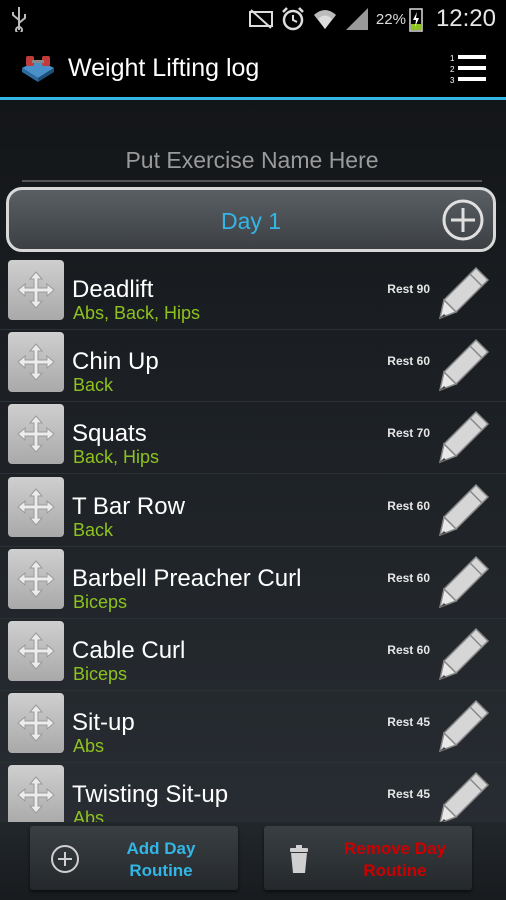 Image resolution: width=506 pixels, height=900 pixels. I want to click on battery-charging-icon, so click(416, 20).